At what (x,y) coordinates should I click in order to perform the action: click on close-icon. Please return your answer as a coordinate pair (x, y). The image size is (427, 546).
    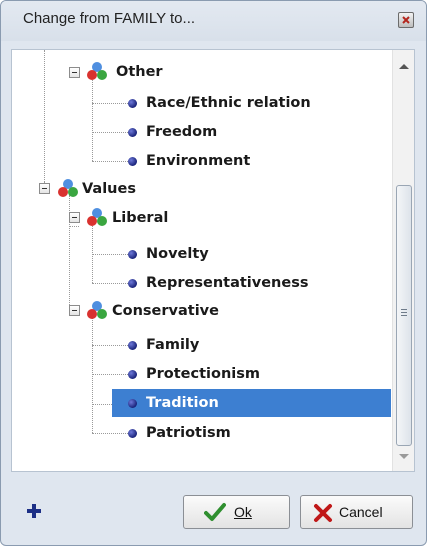
    Looking at the image, I should click on (406, 20).